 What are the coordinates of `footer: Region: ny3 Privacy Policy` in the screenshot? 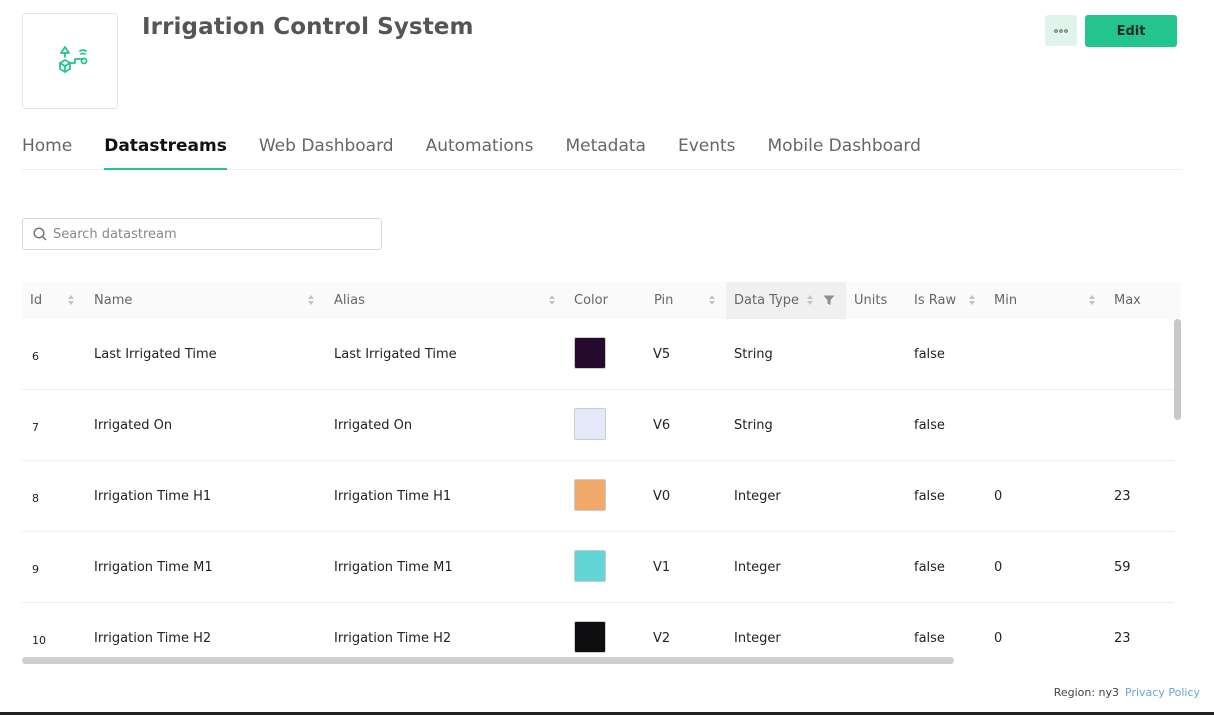 It's located at (1127, 692).